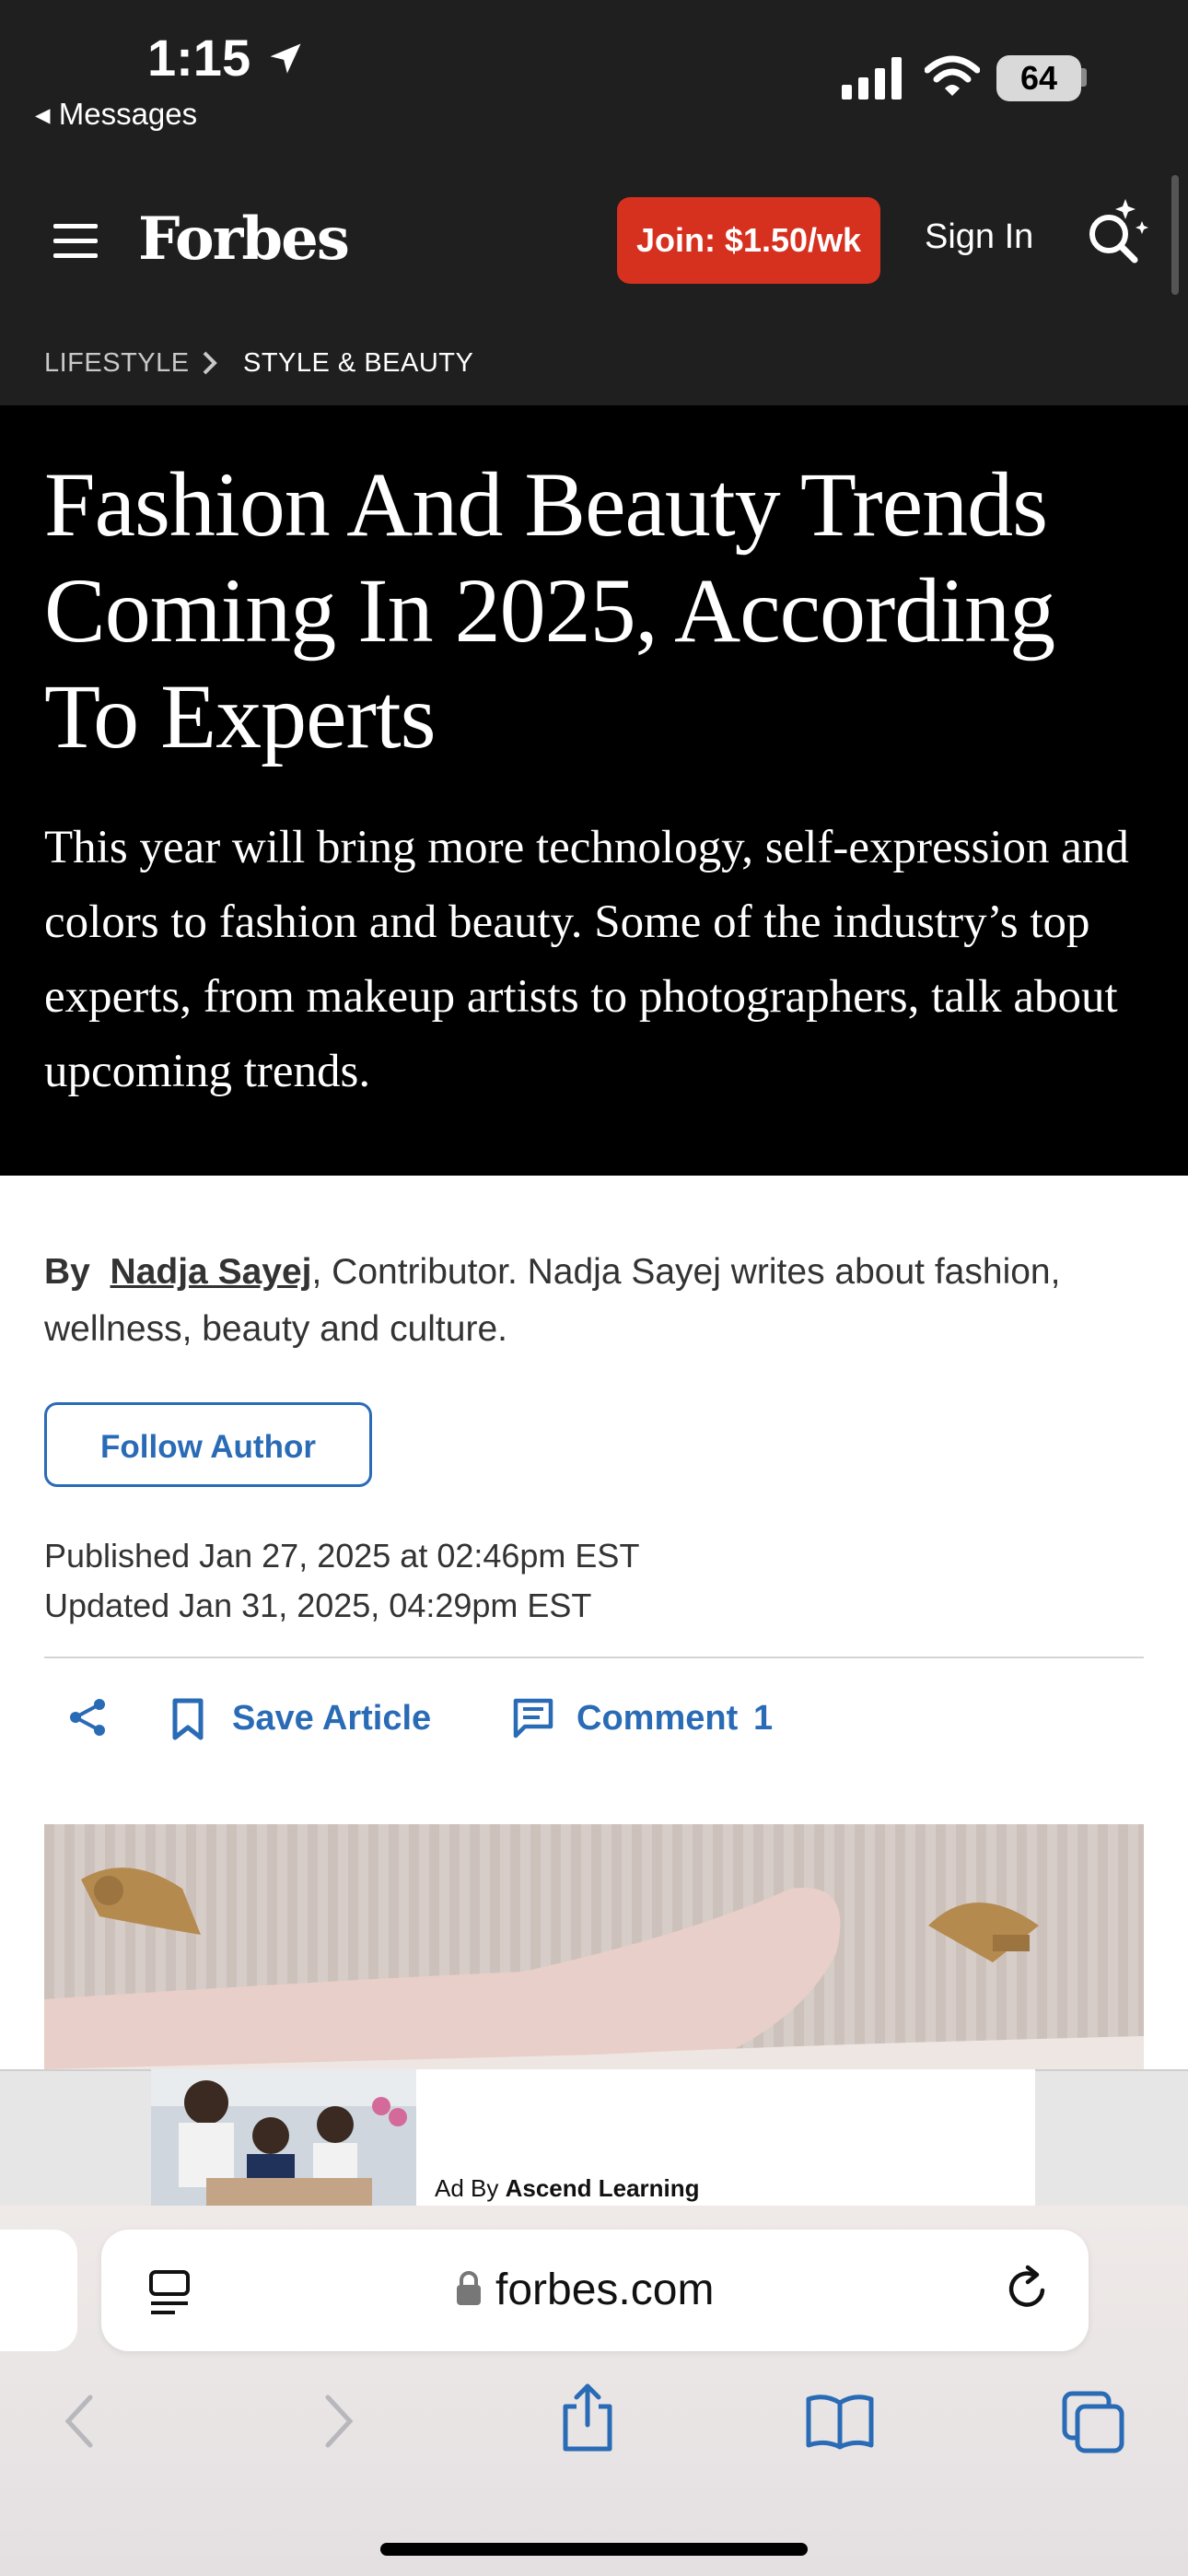 The image size is (1188, 2576). I want to click on reload-icon, so click(1028, 2288).